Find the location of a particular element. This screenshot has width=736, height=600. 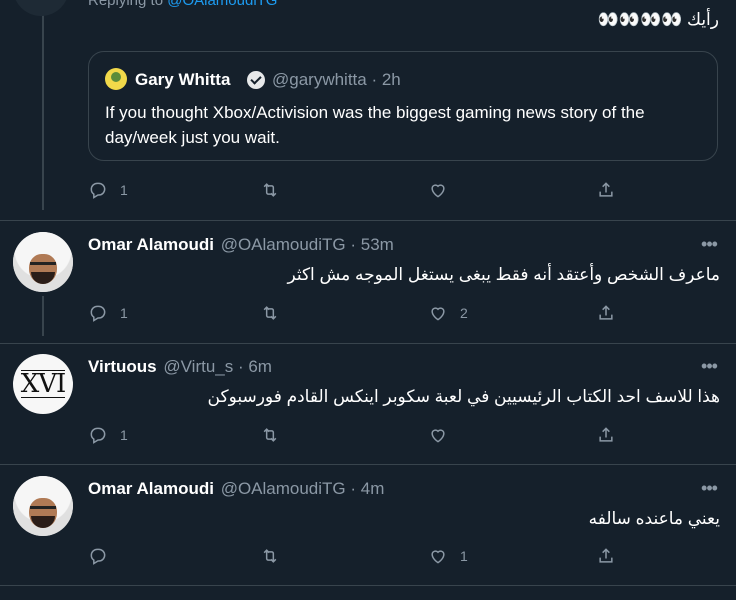

tweet-text: رأيك 👀👀👀👀 is located at coordinates (658, 19).